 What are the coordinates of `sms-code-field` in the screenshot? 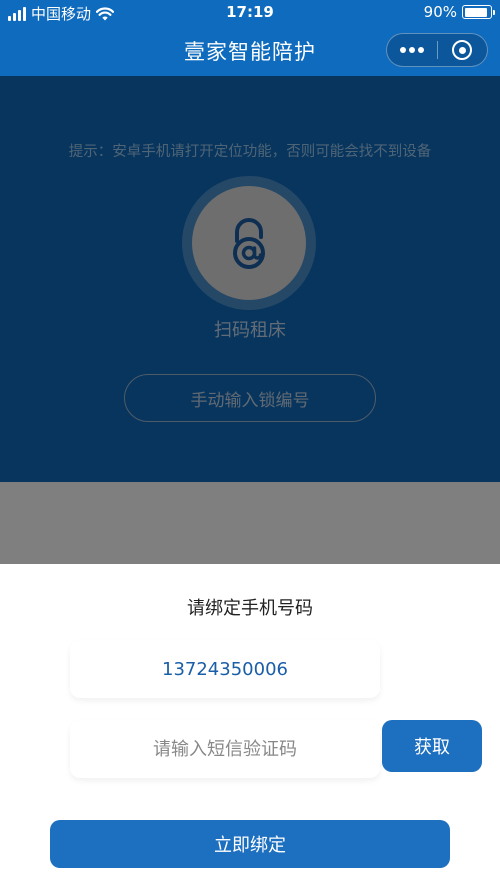 It's located at (225, 749).